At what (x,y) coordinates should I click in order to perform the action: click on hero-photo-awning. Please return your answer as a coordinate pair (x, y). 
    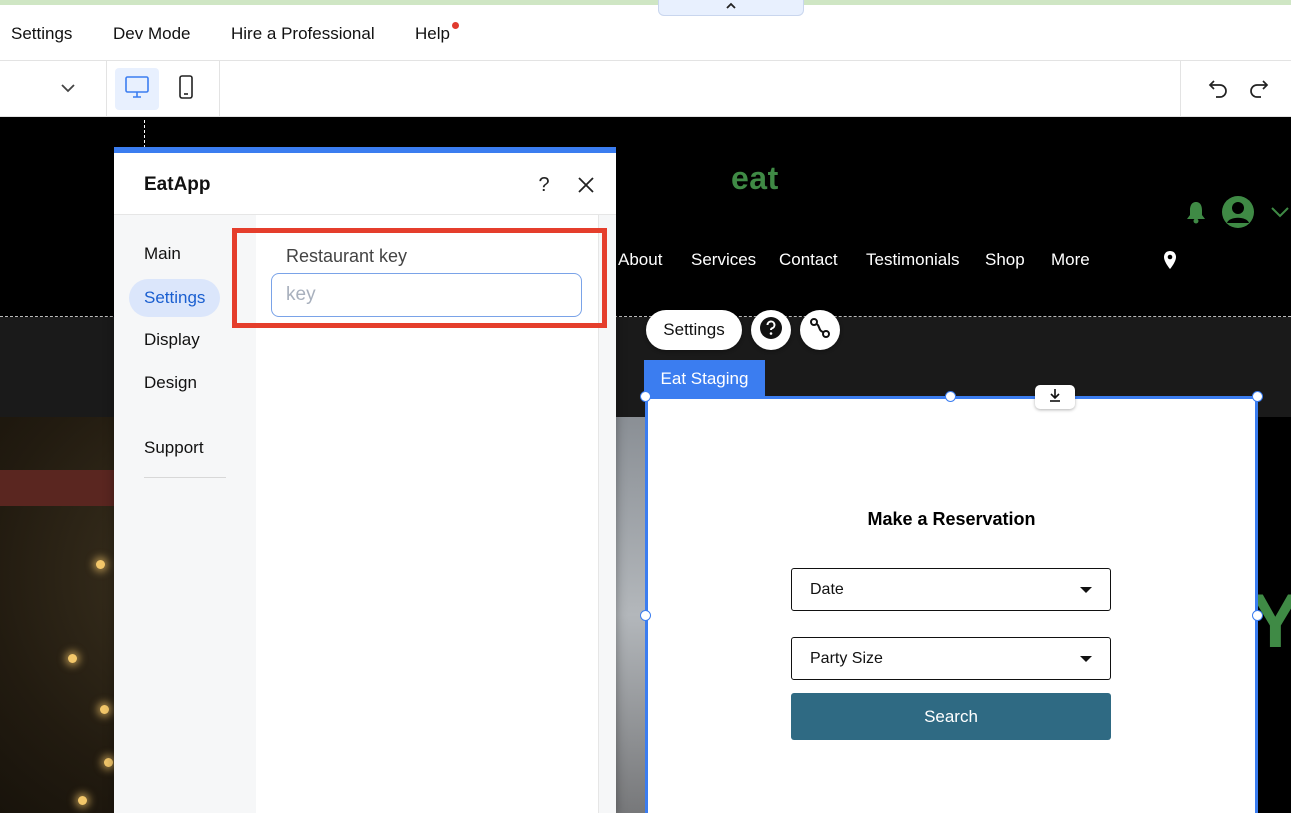
    Looking at the image, I should click on (60, 488).